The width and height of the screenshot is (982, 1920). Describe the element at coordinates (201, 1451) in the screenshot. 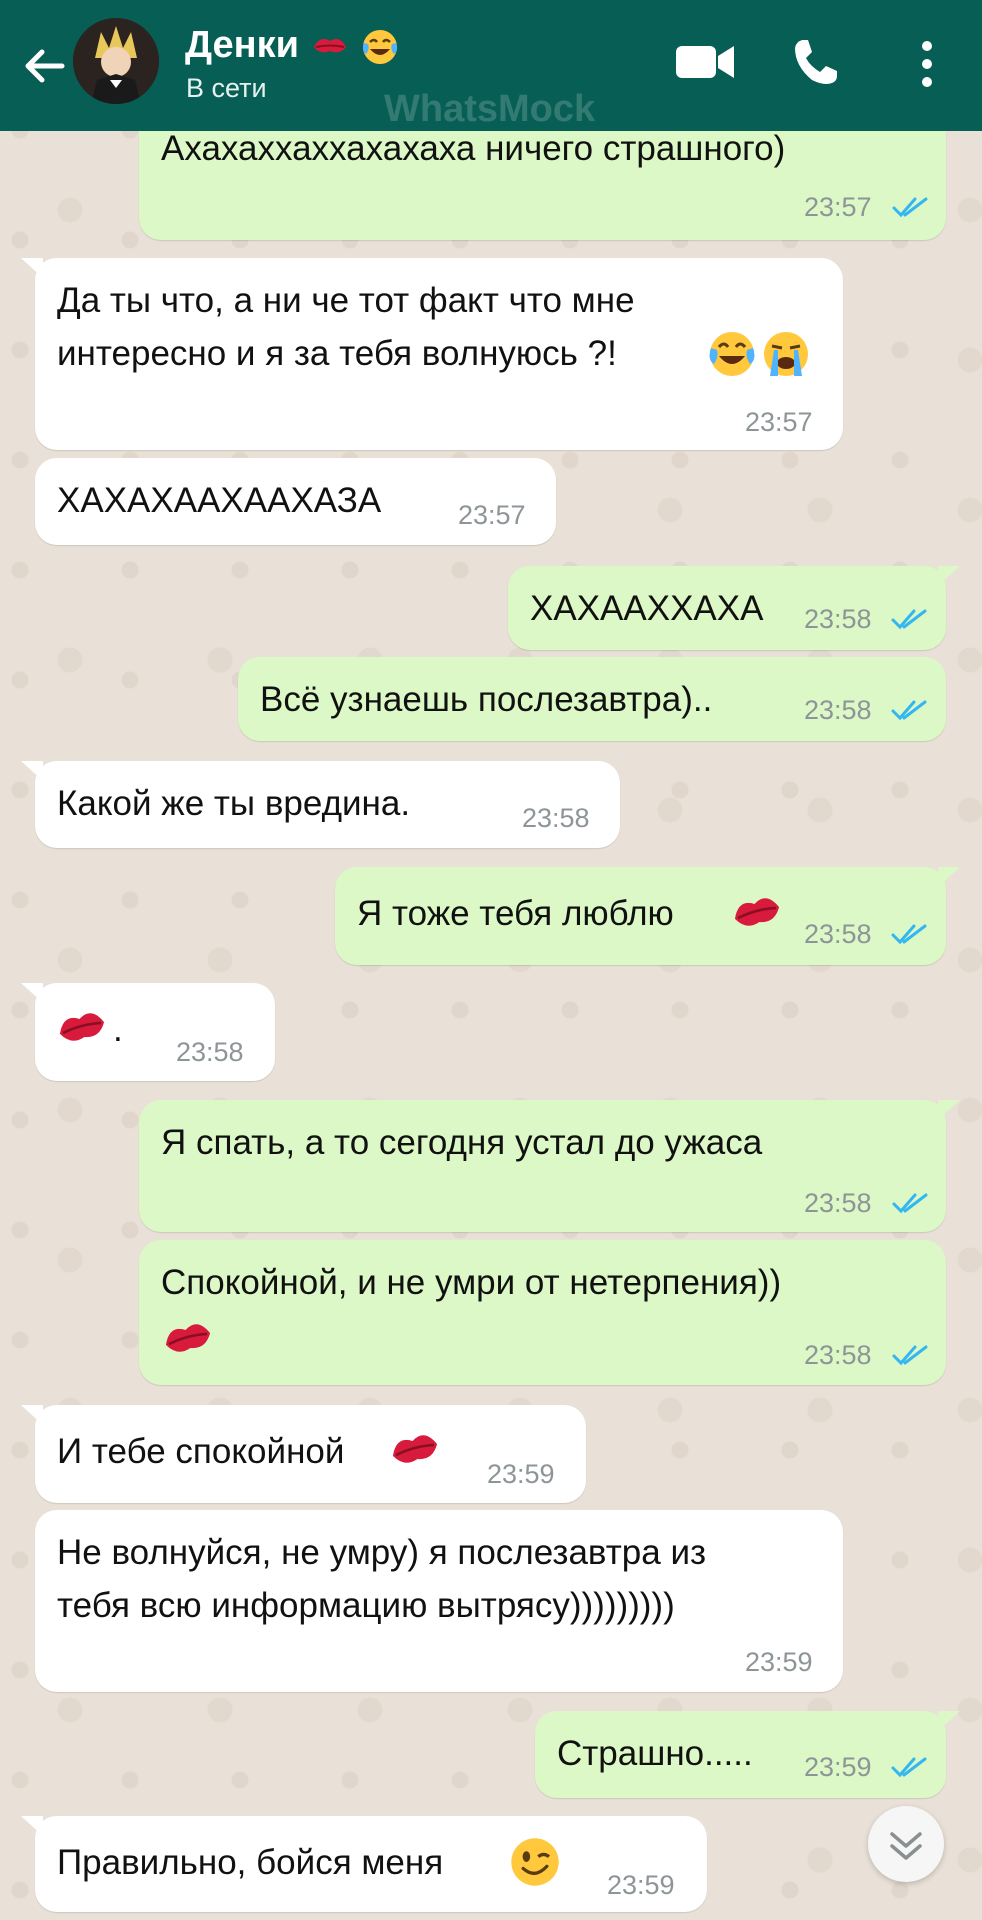

I see `message-text: И тебе спокойной` at that location.